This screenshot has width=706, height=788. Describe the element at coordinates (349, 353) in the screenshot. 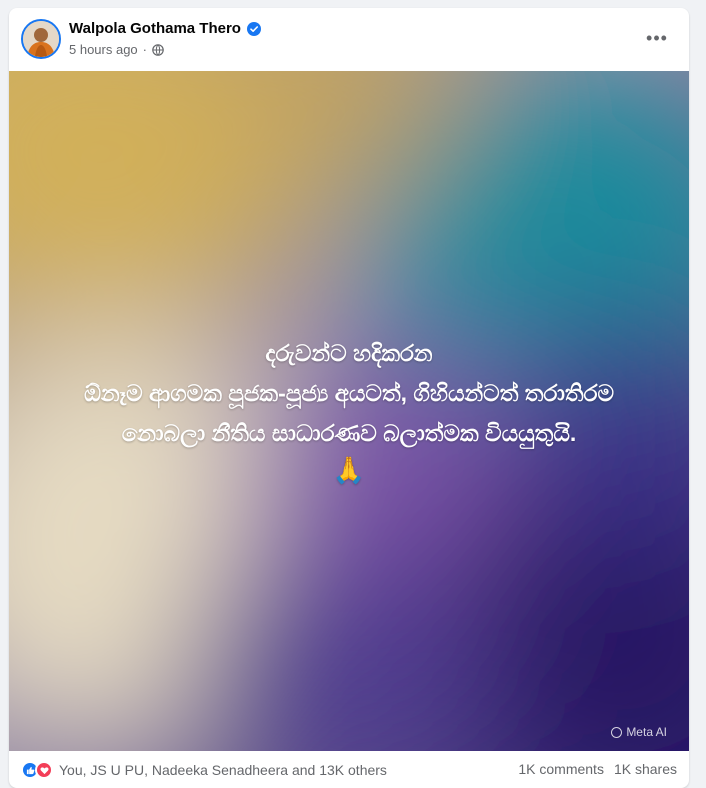

I see `image-text-line-1: දරුවන්ට හදිකරන` at that location.